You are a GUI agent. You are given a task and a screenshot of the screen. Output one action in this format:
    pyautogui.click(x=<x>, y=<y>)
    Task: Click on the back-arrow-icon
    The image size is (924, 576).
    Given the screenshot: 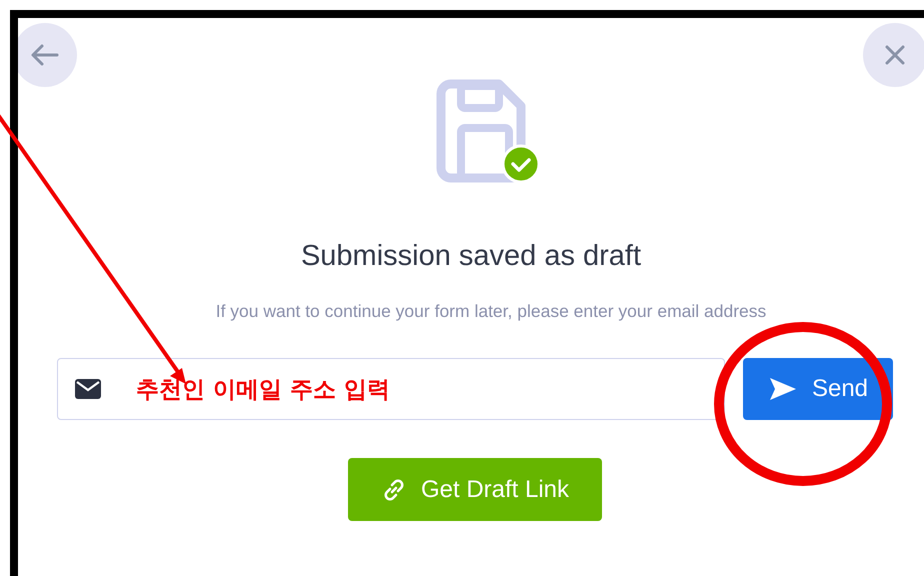 What is the action you would take?
    pyautogui.click(x=45, y=55)
    